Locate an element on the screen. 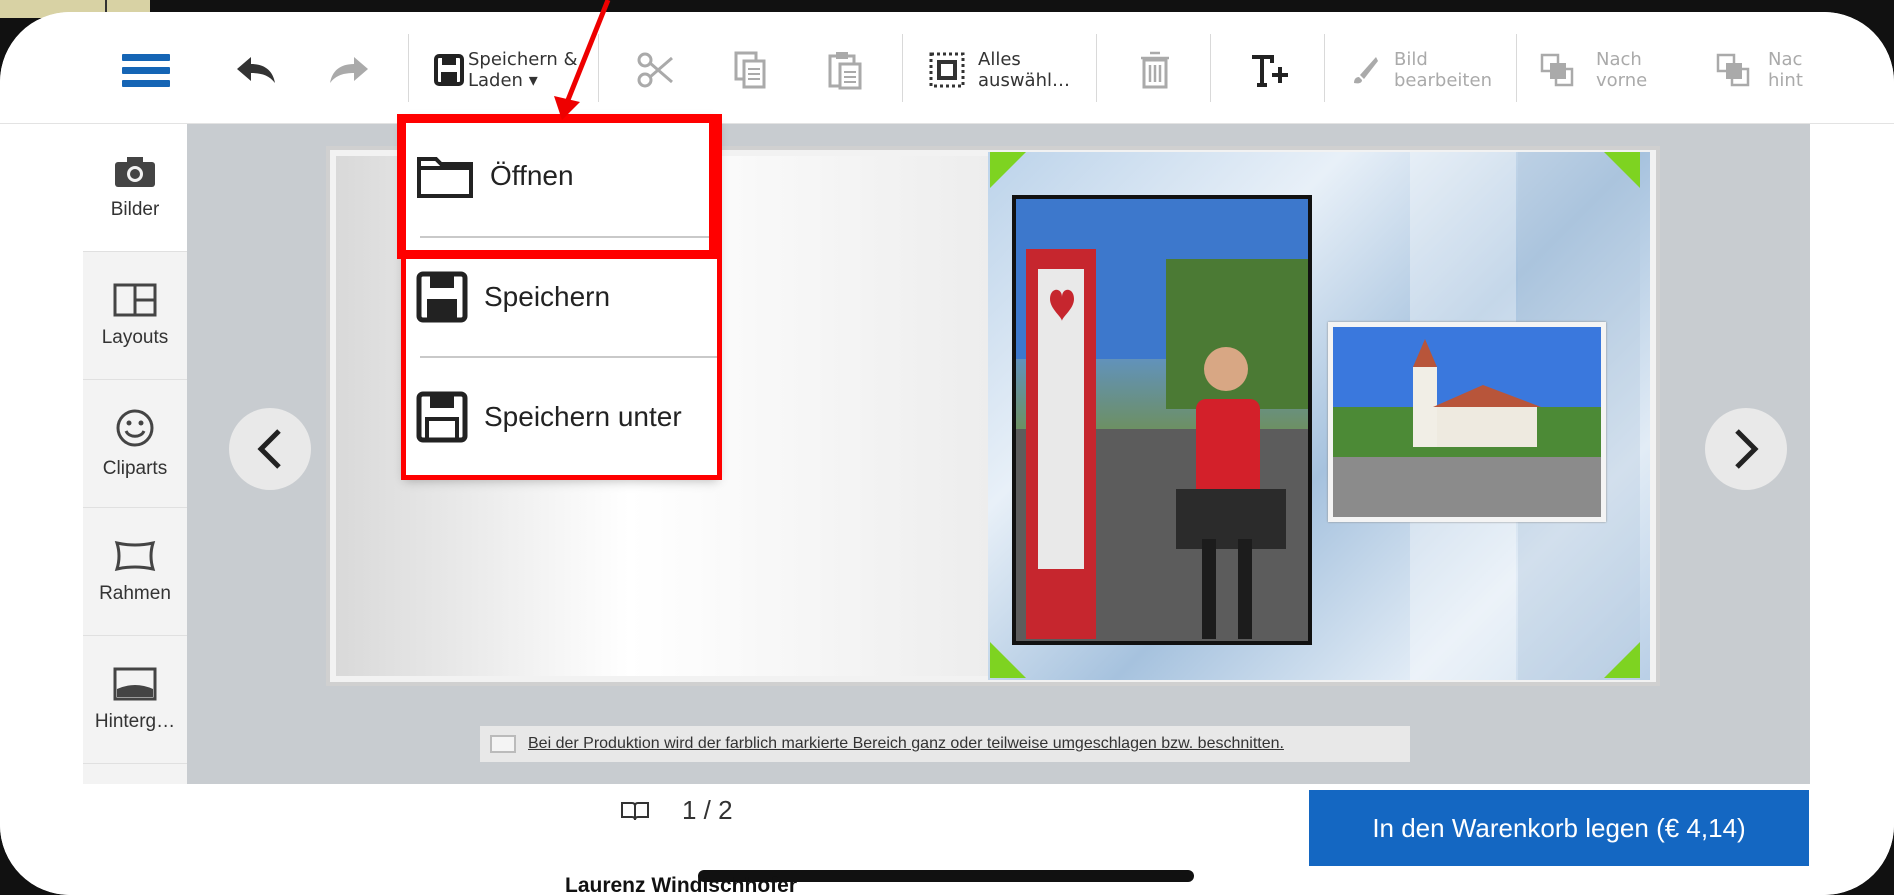 Image resolution: width=1894 pixels, height=895 pixels. sidebar-item-label: Bilder is located at coordinates (135, 209).